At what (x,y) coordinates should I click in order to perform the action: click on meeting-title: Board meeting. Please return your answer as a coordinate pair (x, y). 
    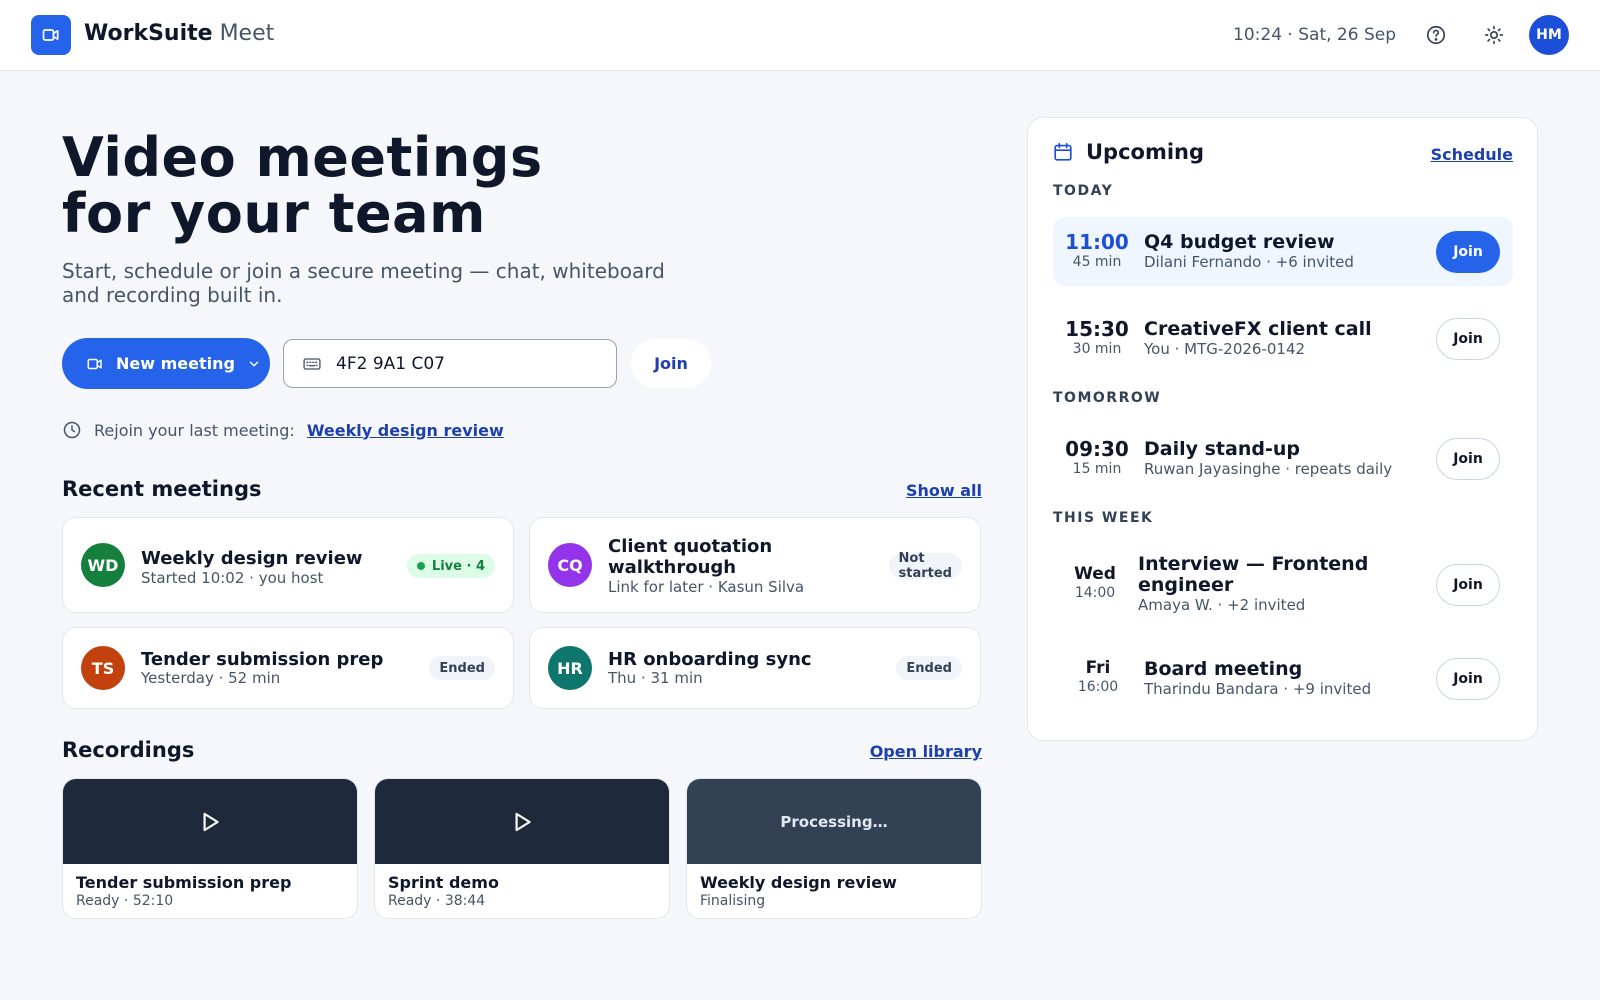
    Looking at the image, I should click on (1223, 669).